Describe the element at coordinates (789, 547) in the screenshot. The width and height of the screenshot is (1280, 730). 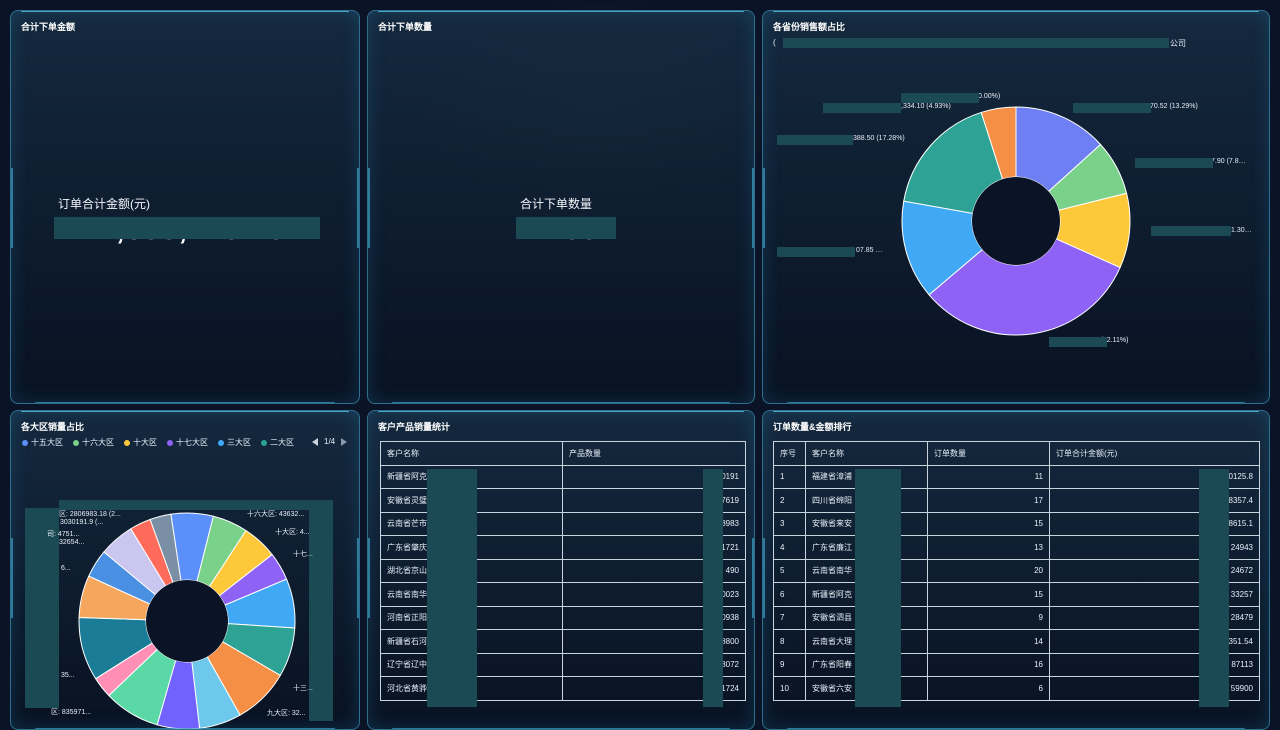
I see `cell-index: 4` at that location.